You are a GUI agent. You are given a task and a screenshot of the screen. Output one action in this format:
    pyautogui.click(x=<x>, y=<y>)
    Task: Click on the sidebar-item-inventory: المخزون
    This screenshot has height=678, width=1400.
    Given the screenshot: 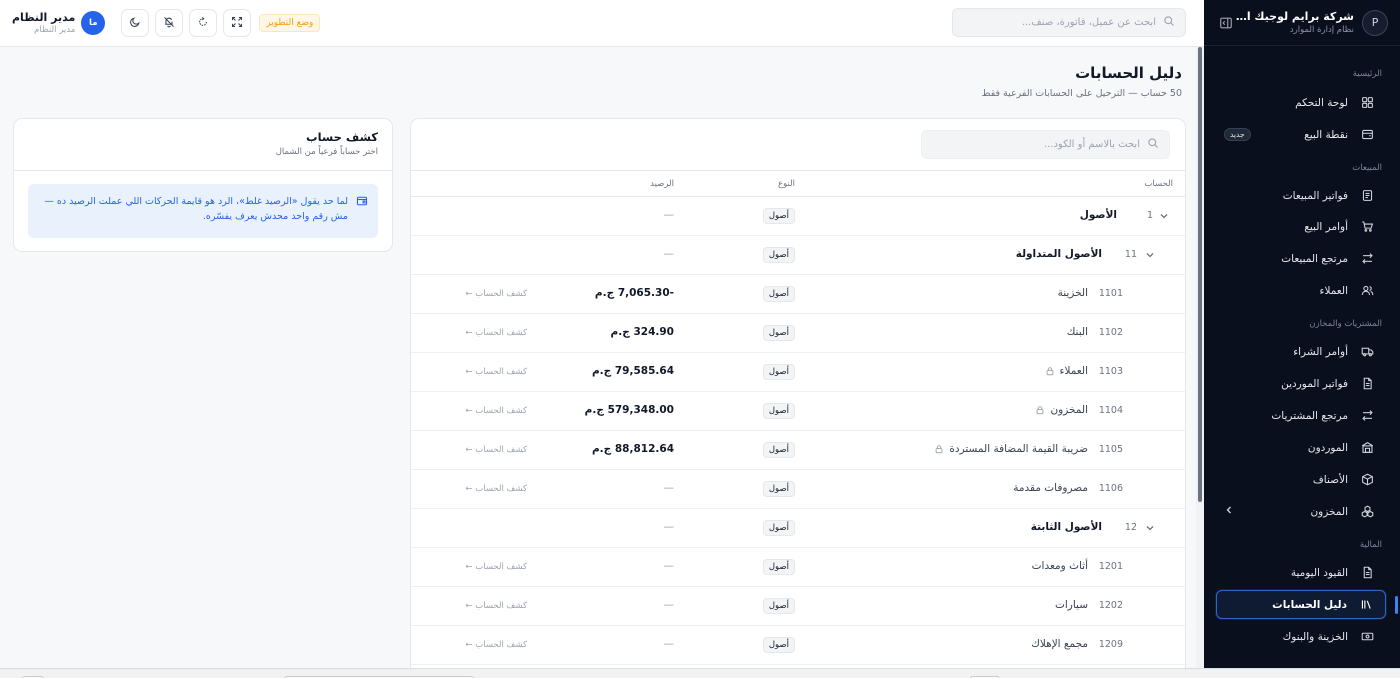 What is the action you would take?
    pyautogui.click(x=1301, y=511)
    